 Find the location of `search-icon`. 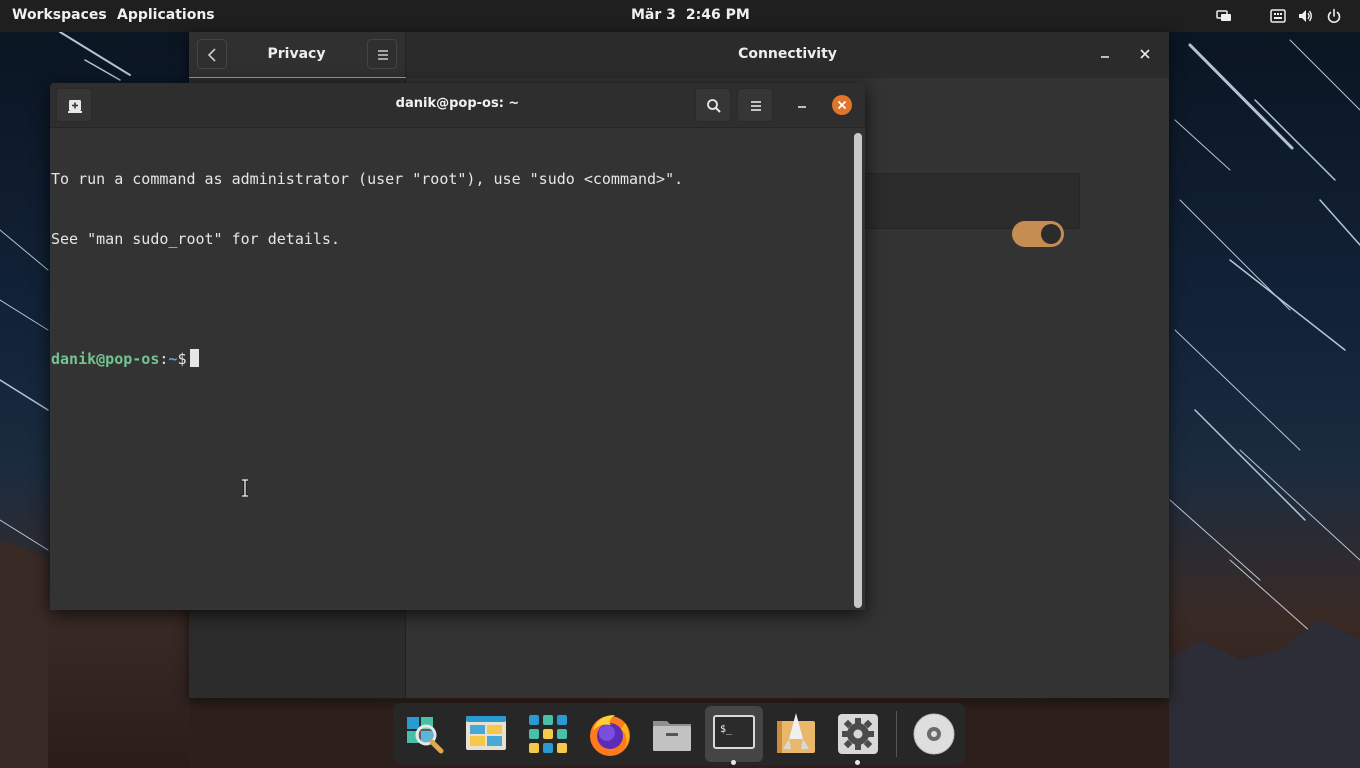

search-icon is located at coordinates (714, 106).